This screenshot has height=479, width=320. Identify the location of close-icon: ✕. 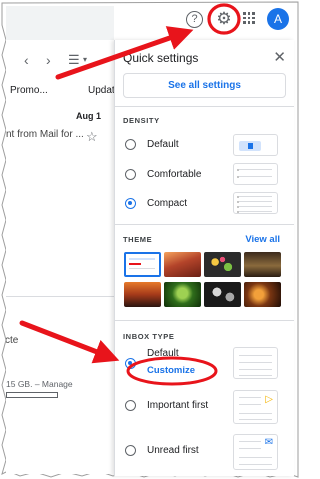
(279, 57).